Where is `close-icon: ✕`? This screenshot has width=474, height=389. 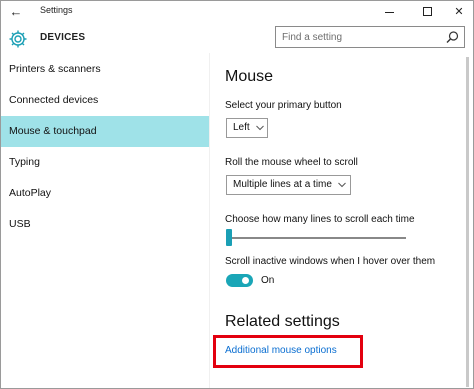
close-icon: ✕ is located at coordinates (459, 12).